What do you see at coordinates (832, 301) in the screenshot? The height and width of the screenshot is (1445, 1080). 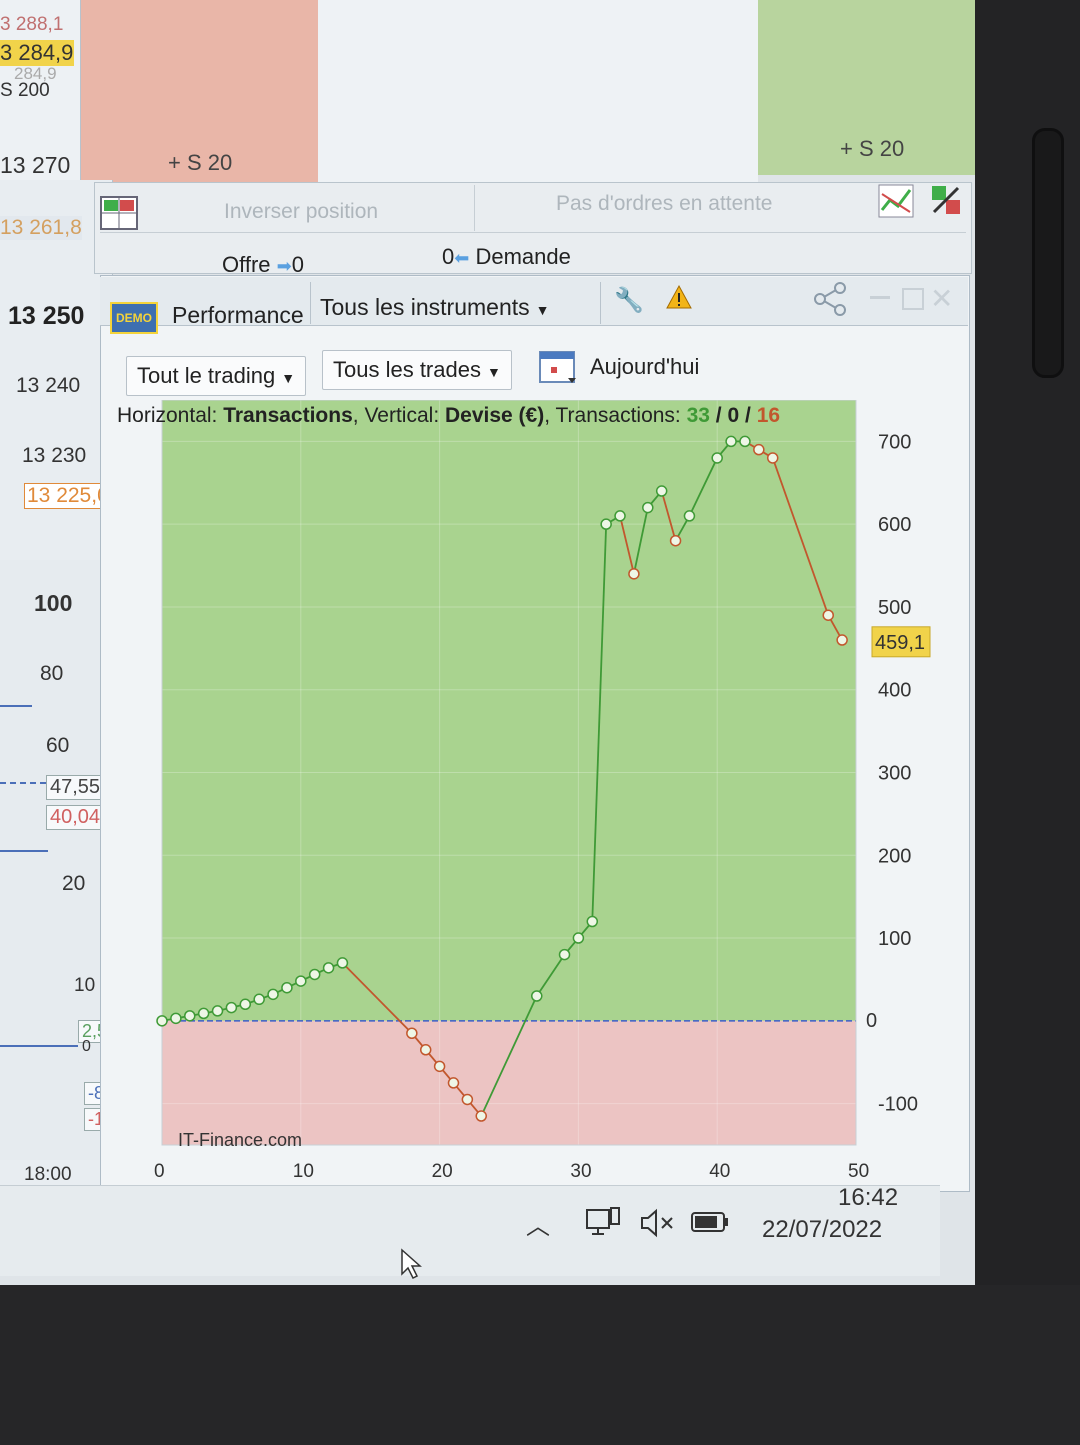 I see `share-icon` at bounding box center [832, 301].